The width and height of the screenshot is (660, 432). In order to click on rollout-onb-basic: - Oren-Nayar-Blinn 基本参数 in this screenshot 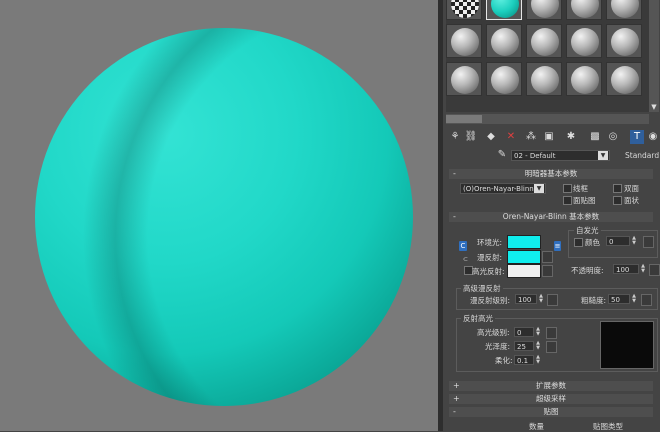, I will do `click(551, 217)`.